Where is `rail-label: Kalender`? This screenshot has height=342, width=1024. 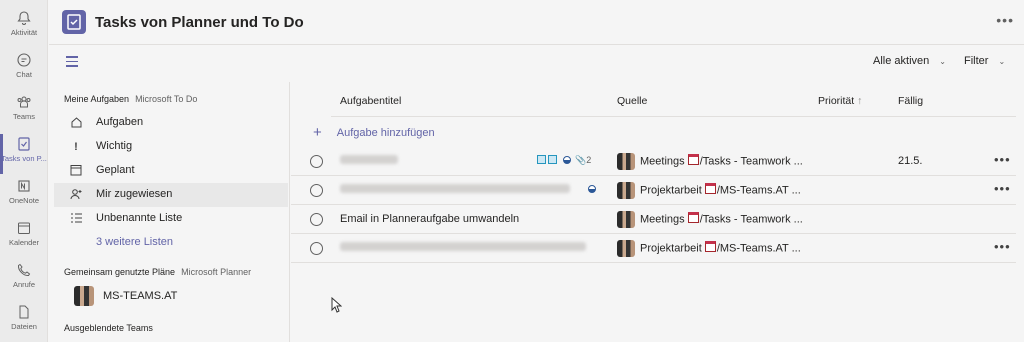
rail-label: Kalender is located at coordinates (24, 242).